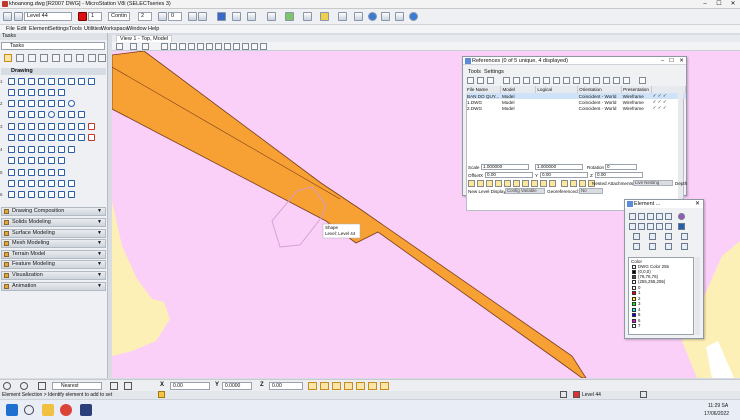 This screenshot has height=420, width=740. Describe the element at coordinates (8, 58) in the screenshot. I see `element-selection-icon` at that location.